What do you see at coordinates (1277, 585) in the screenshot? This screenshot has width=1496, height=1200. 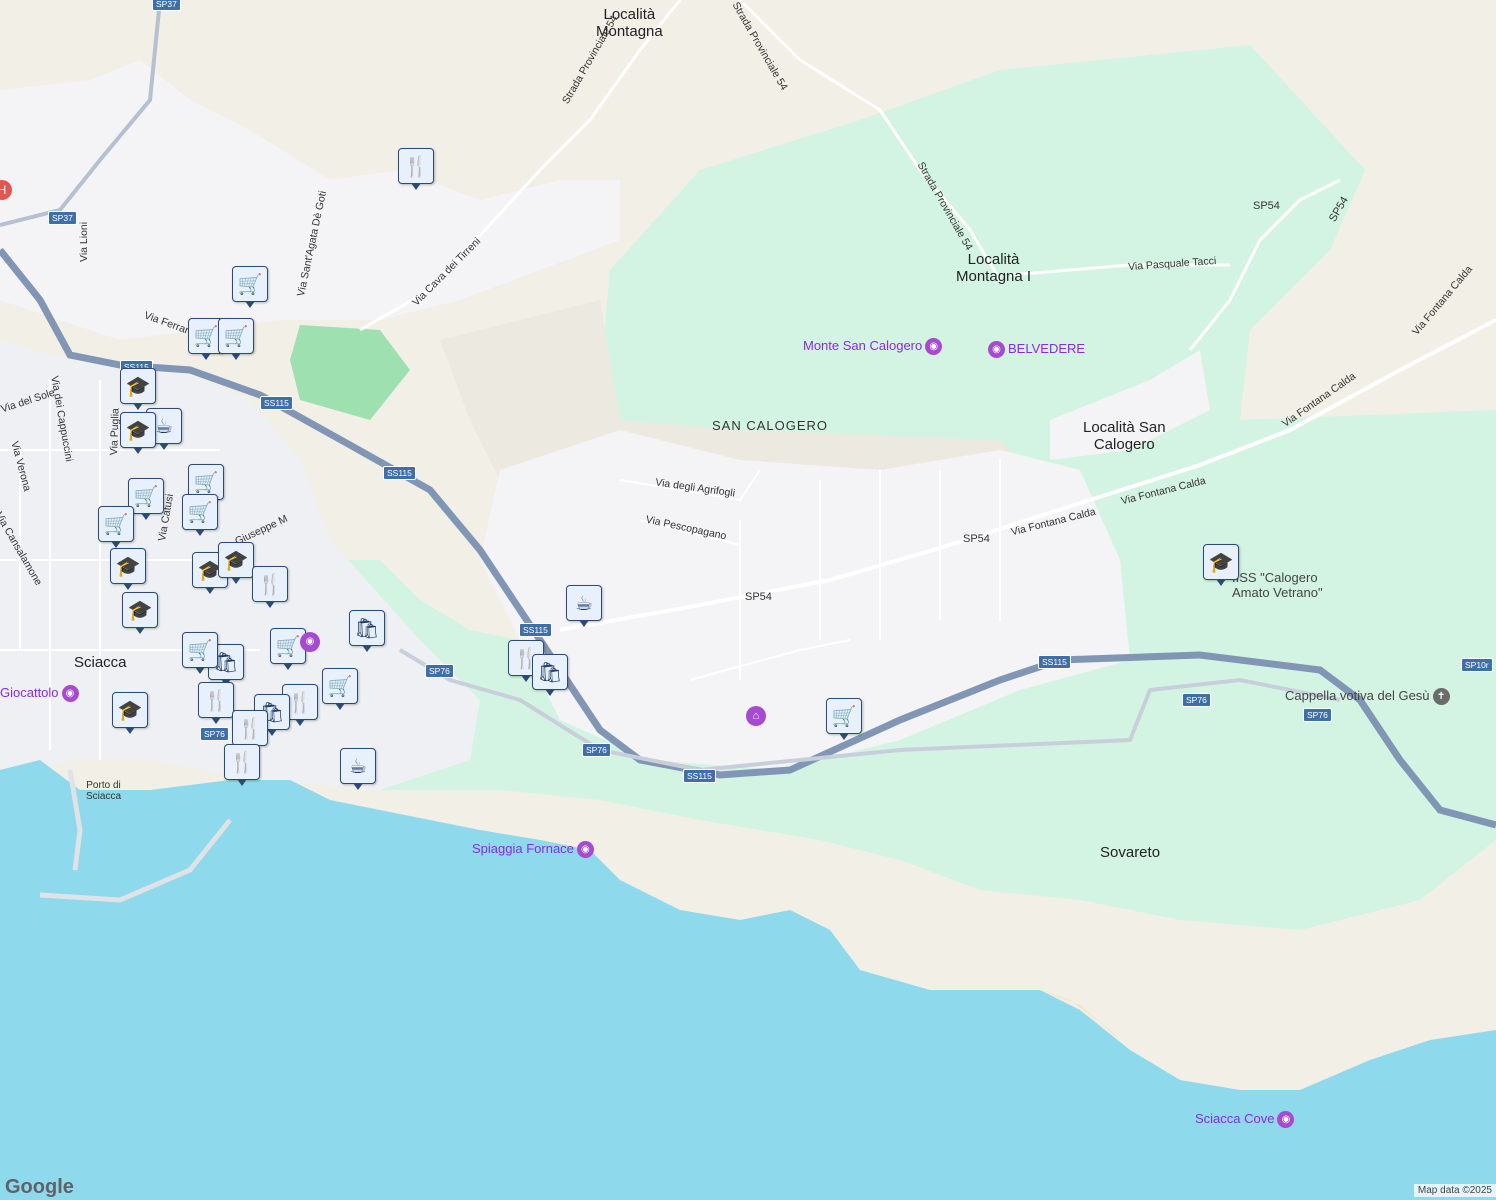 I see `poi-iiss-amato-vetrano: IISS "Calogero Amato Vetrano"` at bounding box center [1277, 585].